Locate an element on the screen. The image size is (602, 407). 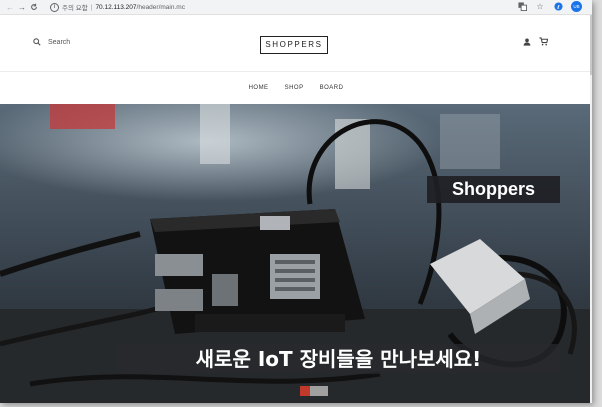
info-icon: i is located at coordinates (54, 7).